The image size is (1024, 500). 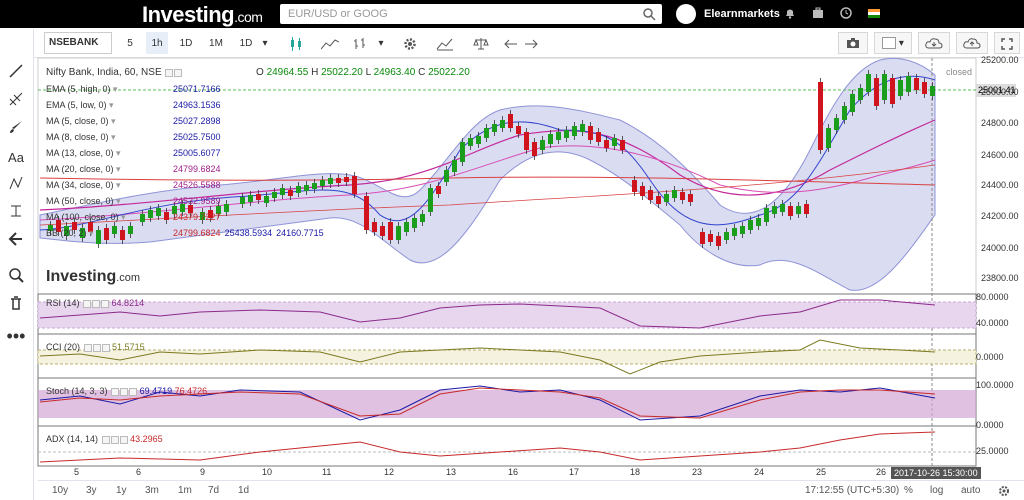 I want to click on cloud-download-icon, so click(x=934, y=43).